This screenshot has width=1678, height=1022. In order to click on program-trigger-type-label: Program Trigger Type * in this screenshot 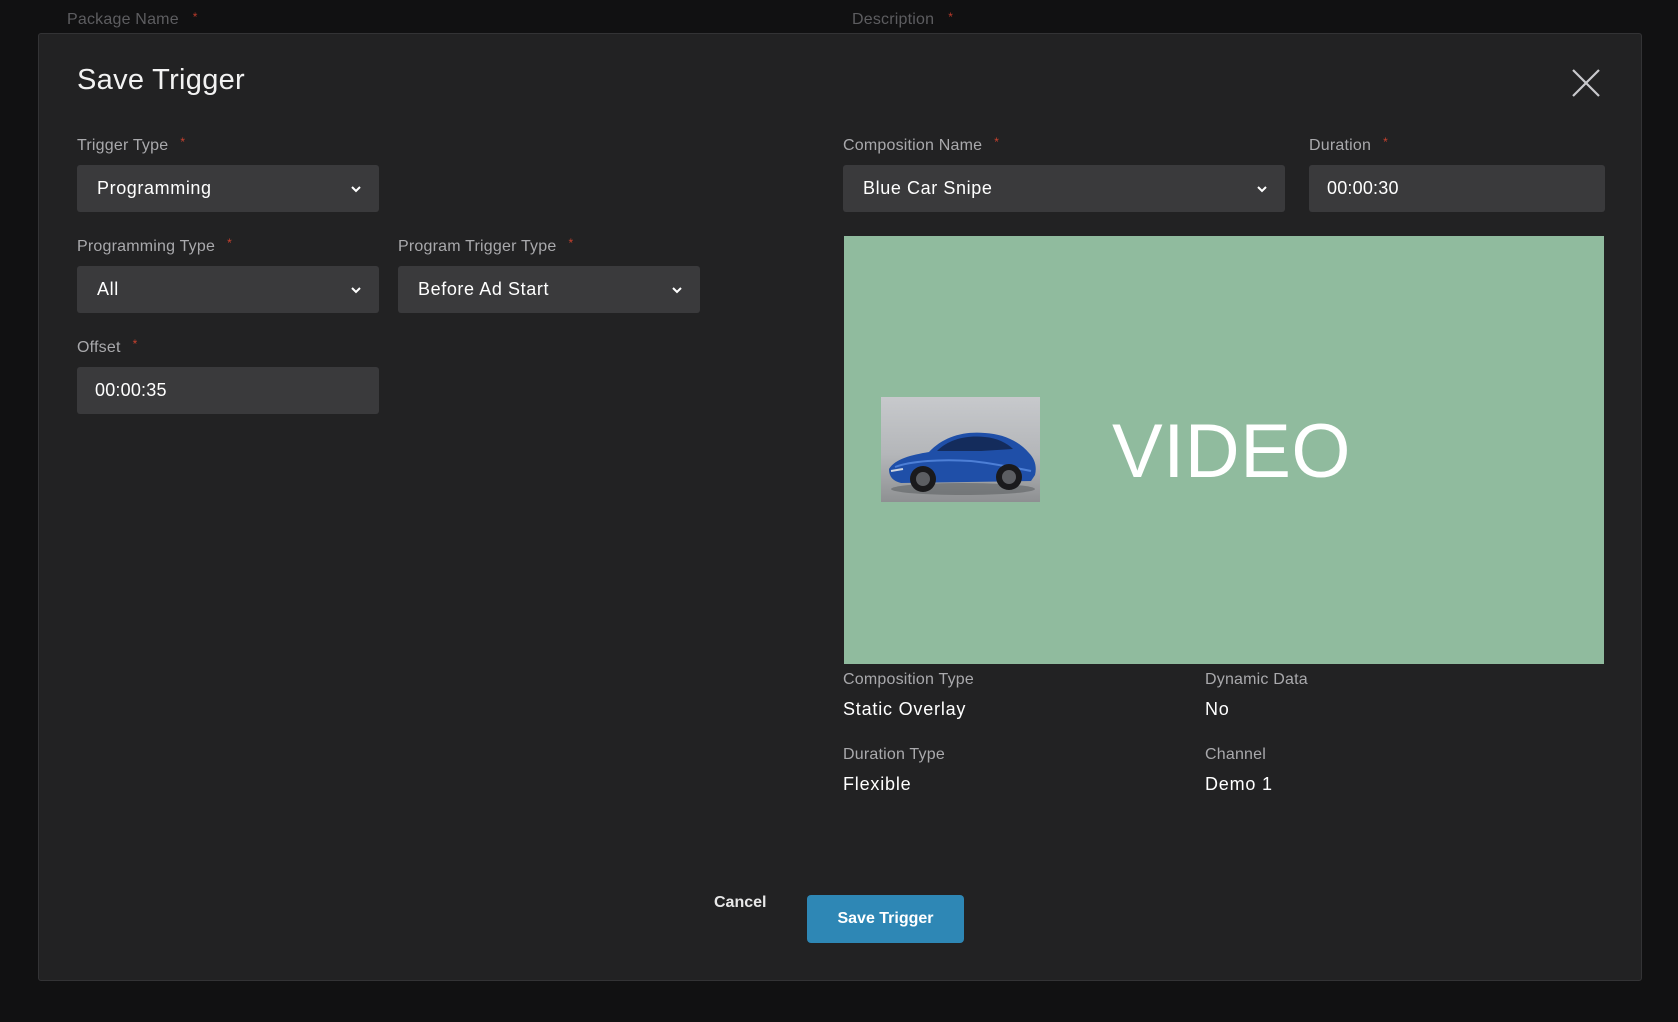, I will do `click(486, 245)`.